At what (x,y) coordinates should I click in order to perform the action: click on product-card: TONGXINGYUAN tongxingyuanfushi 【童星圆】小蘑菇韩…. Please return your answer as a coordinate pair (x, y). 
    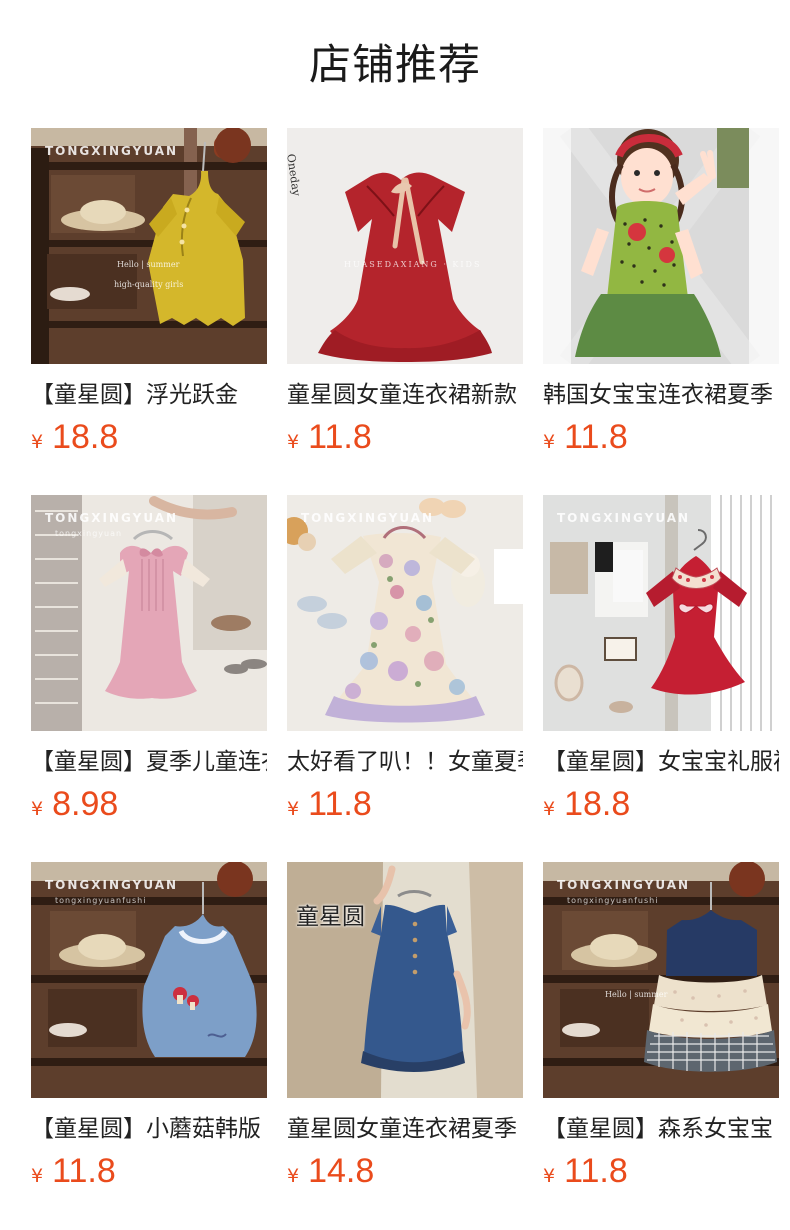
    Looking at the image, I should click on (149, 1045).